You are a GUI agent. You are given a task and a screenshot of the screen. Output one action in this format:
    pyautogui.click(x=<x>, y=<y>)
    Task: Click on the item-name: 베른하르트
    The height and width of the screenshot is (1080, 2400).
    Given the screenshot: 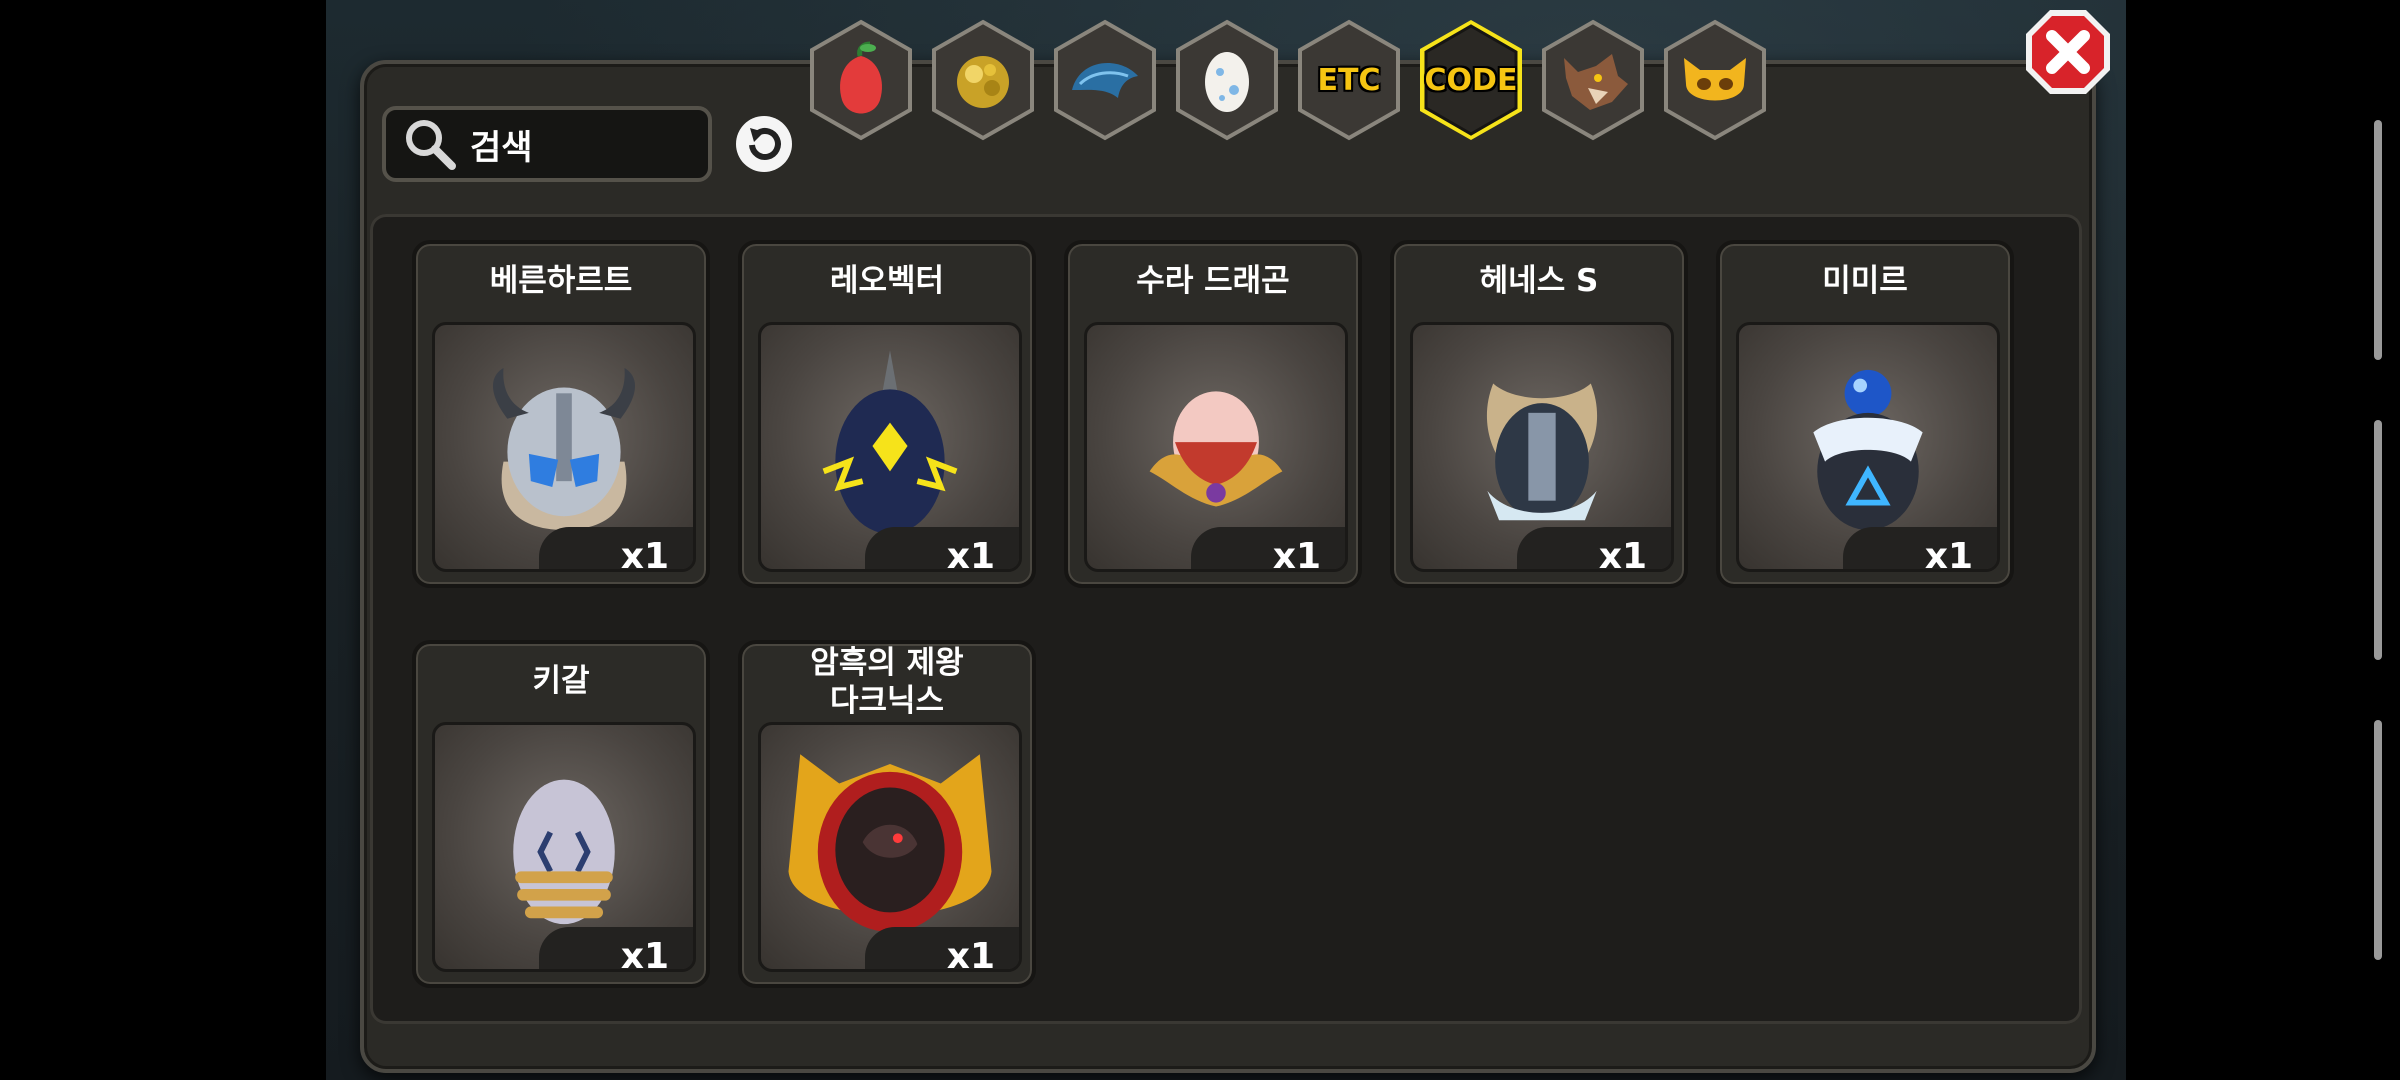 What is the action you would take?
    pyautogui.click(x=561, y=281)
    